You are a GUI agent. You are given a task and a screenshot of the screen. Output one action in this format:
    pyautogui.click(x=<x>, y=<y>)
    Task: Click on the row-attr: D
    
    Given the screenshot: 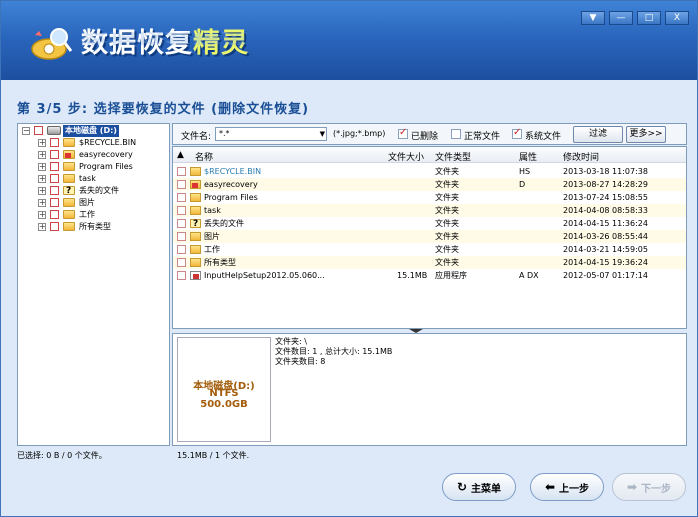 What is the action you would take?
    pyautogui.click(x=522, y=184)
    